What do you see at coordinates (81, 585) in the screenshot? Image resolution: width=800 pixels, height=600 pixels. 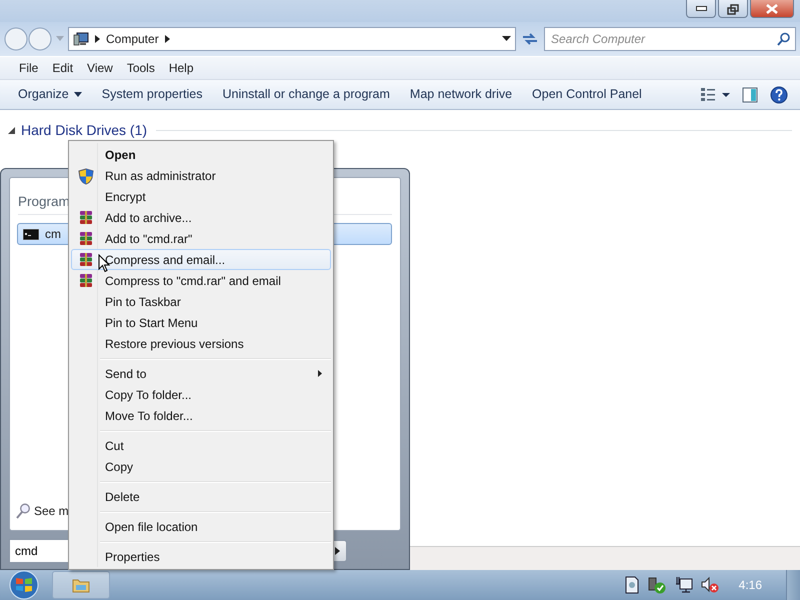 I see `folder-icon` at bounding box center [81, 585].